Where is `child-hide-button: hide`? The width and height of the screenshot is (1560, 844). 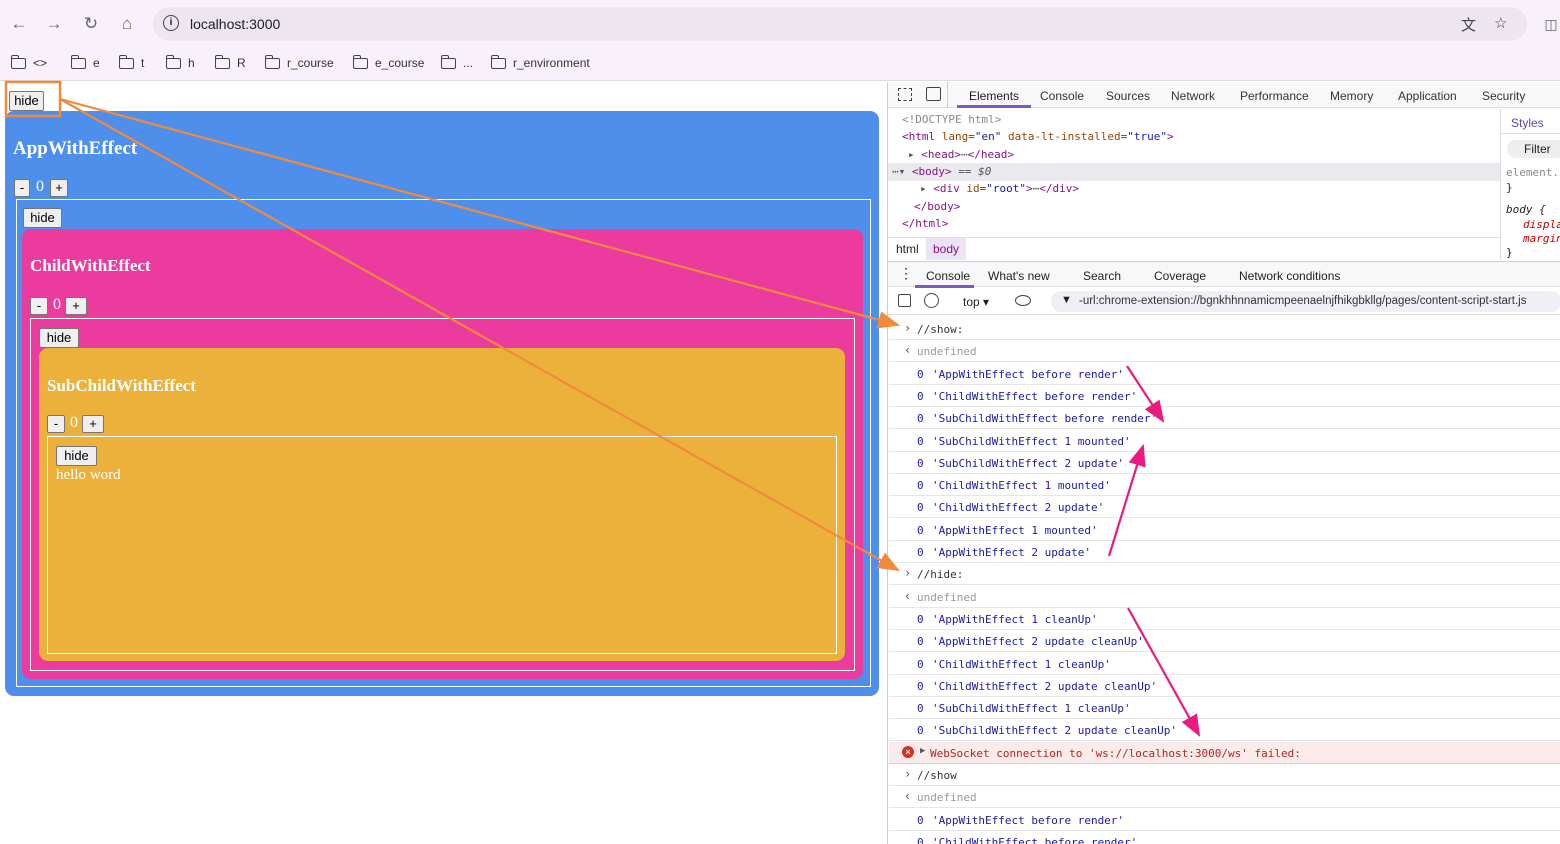
child-hide-button: hide is located at coordinates (42, 218).